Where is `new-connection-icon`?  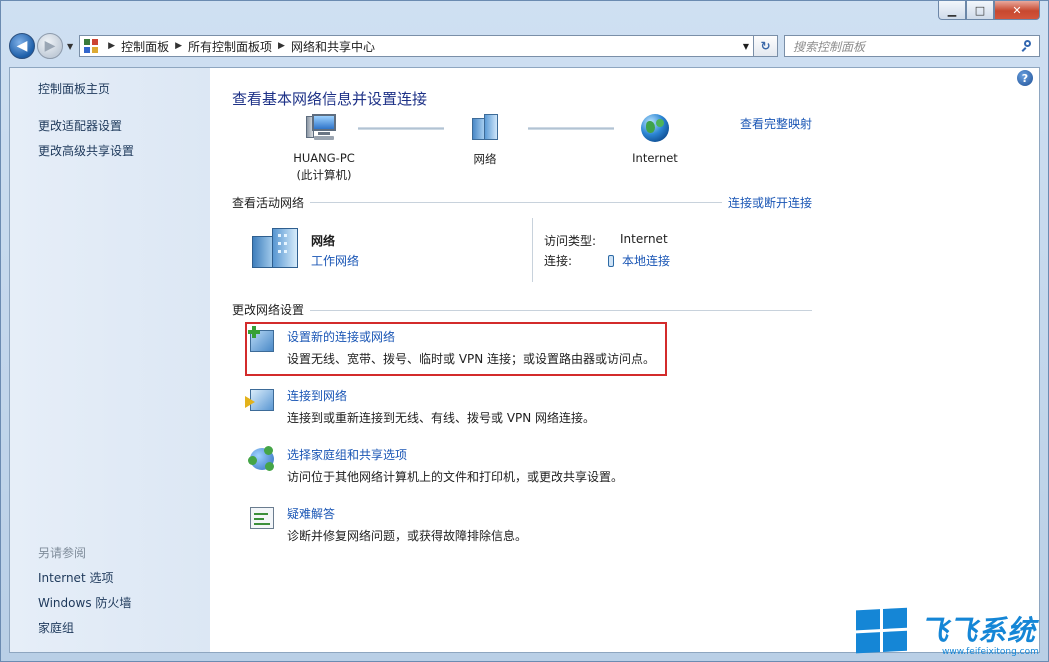
new-connection-icon is located at coordinates (261, 339).